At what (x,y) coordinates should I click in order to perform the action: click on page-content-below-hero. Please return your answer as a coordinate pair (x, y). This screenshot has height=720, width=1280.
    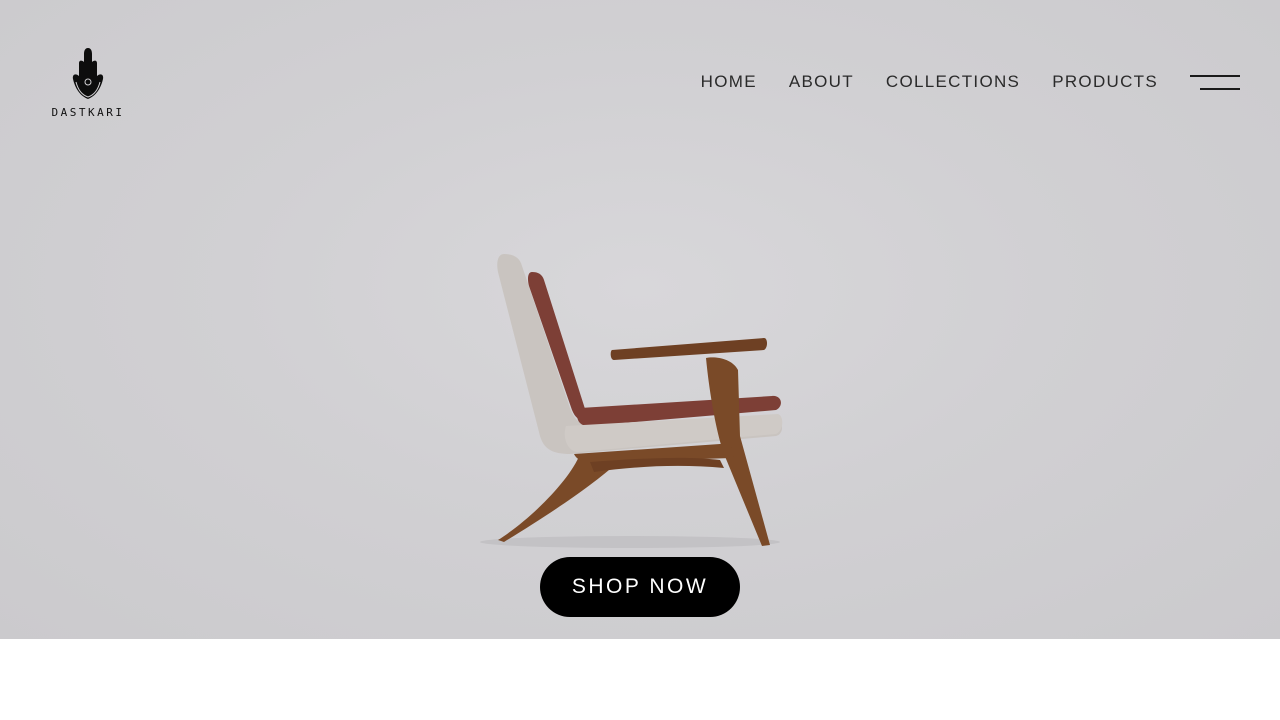
    Looking at the image, I should click on (640, 679).